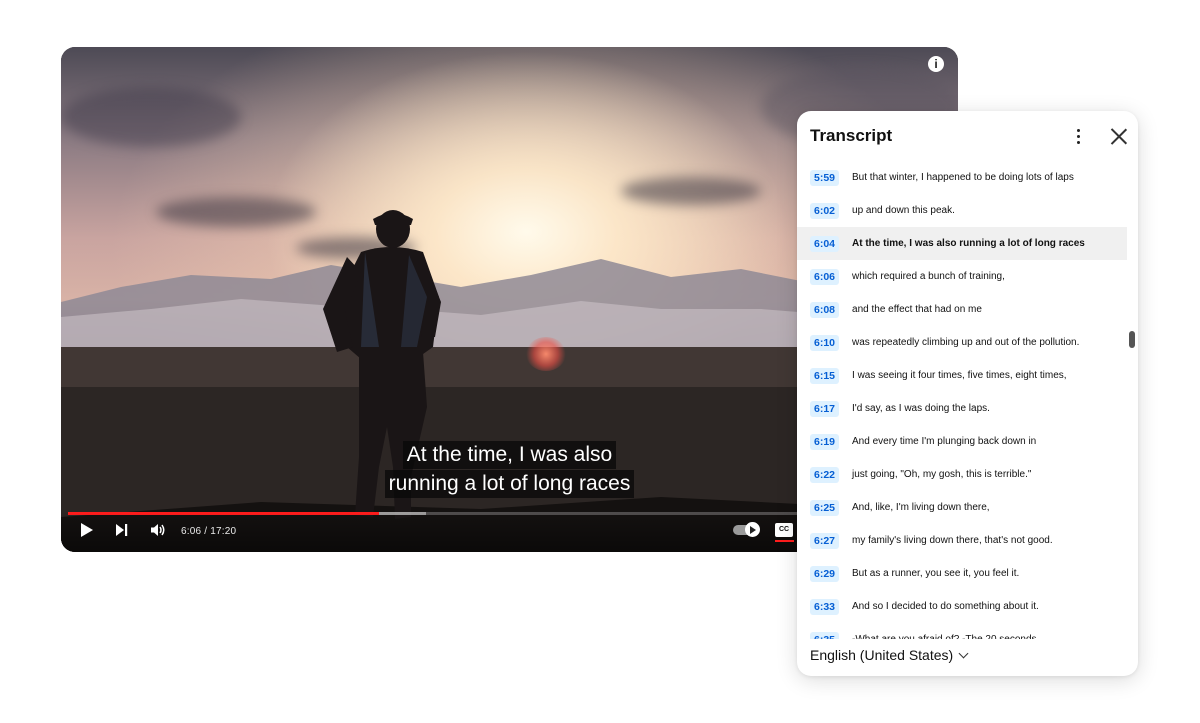 The height and width of the screenshot is (723, 1200). I want to click on segment-timestamp: 6:25, so click(825, 507).